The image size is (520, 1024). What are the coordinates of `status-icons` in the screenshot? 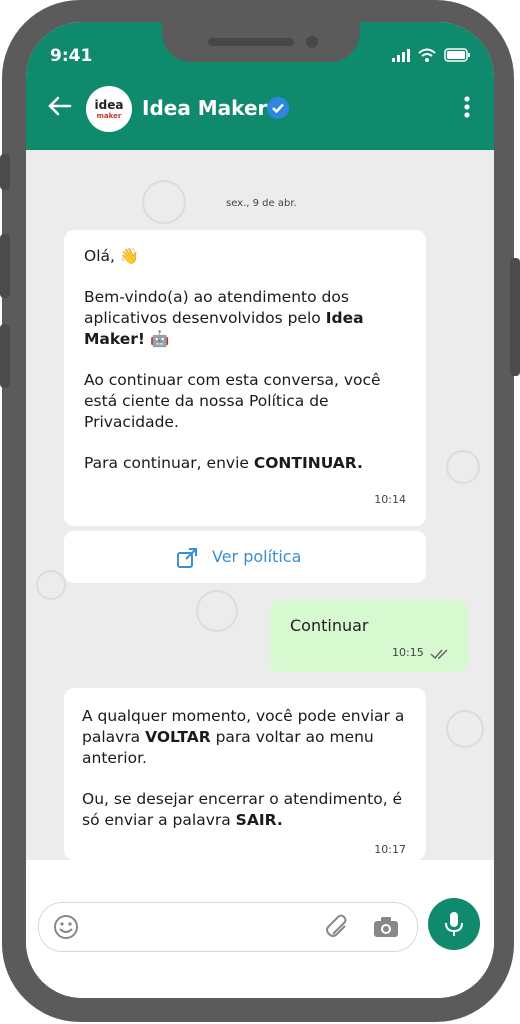 It's located at (432, 55).